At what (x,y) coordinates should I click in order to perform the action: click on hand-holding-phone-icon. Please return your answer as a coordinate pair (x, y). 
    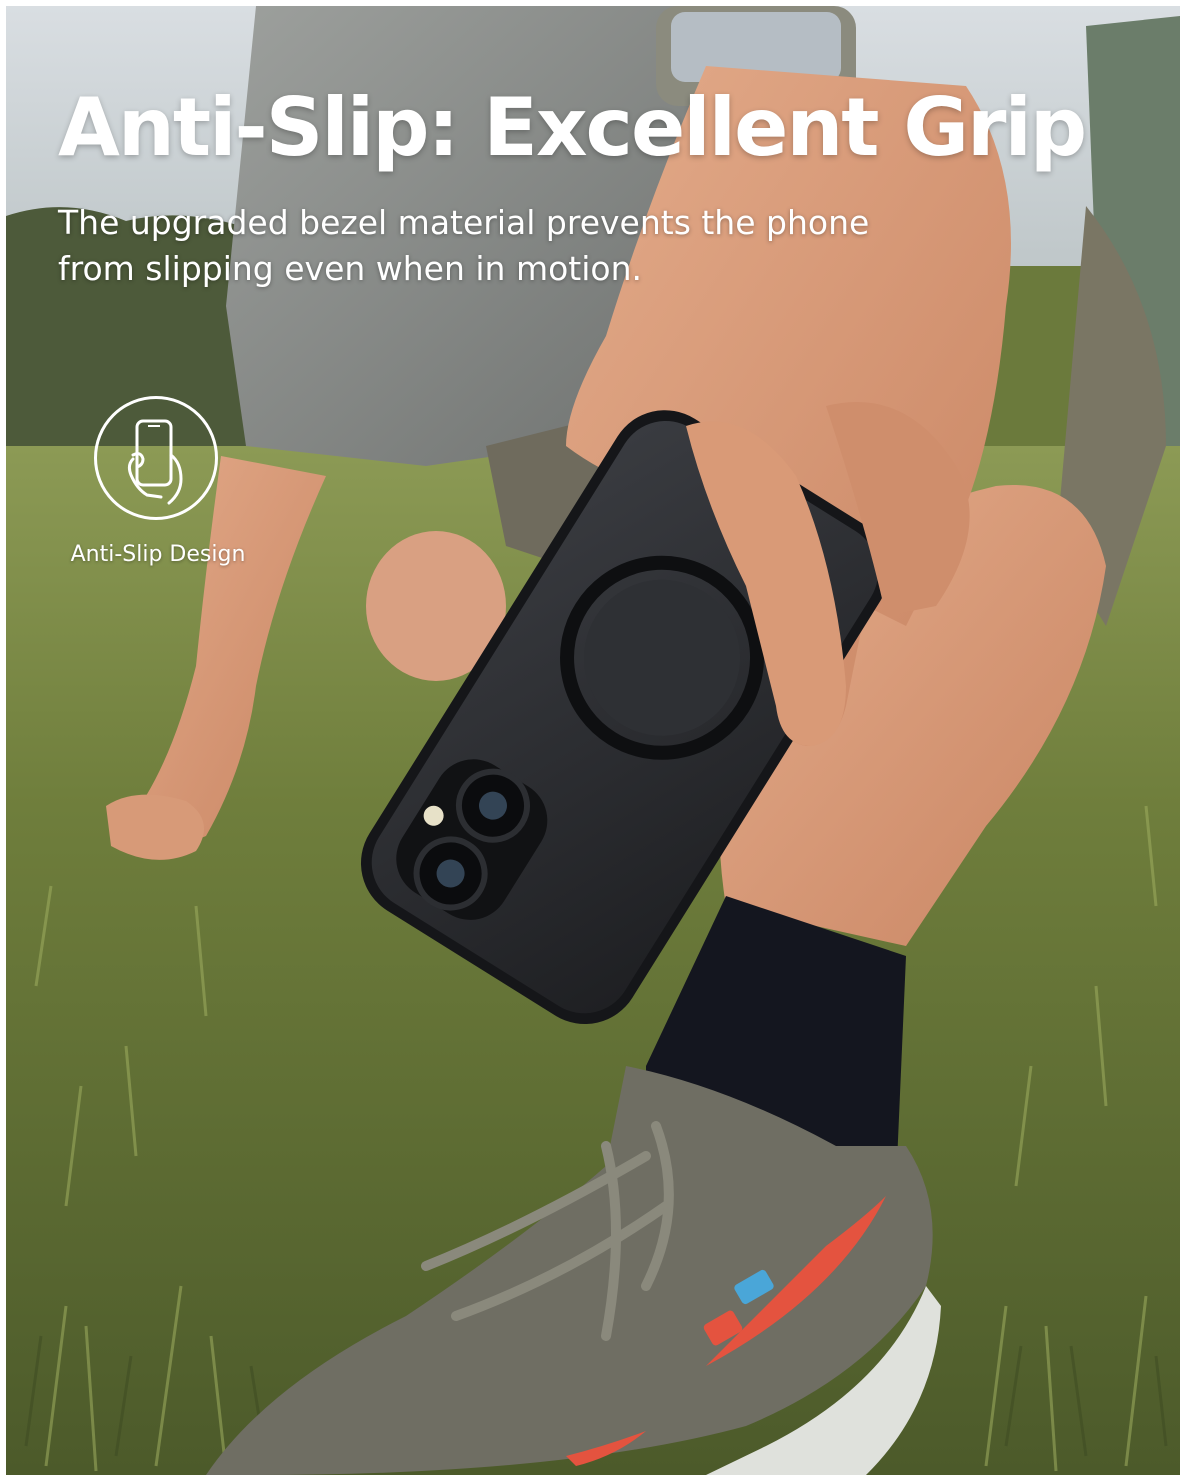
    Looking at the image, I should click on (155, 462).